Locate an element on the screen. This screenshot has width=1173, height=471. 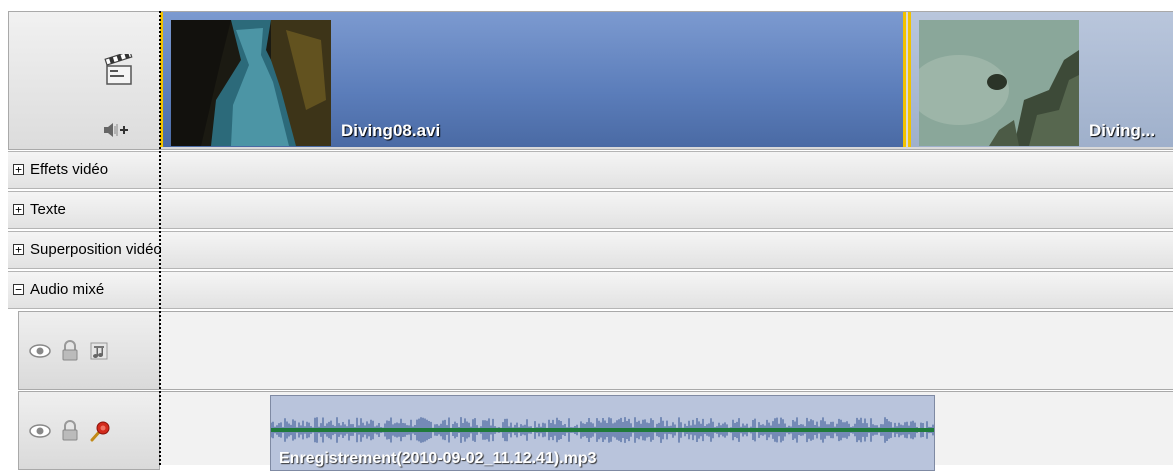
music-note-icon is located at coordinates (100, 351).